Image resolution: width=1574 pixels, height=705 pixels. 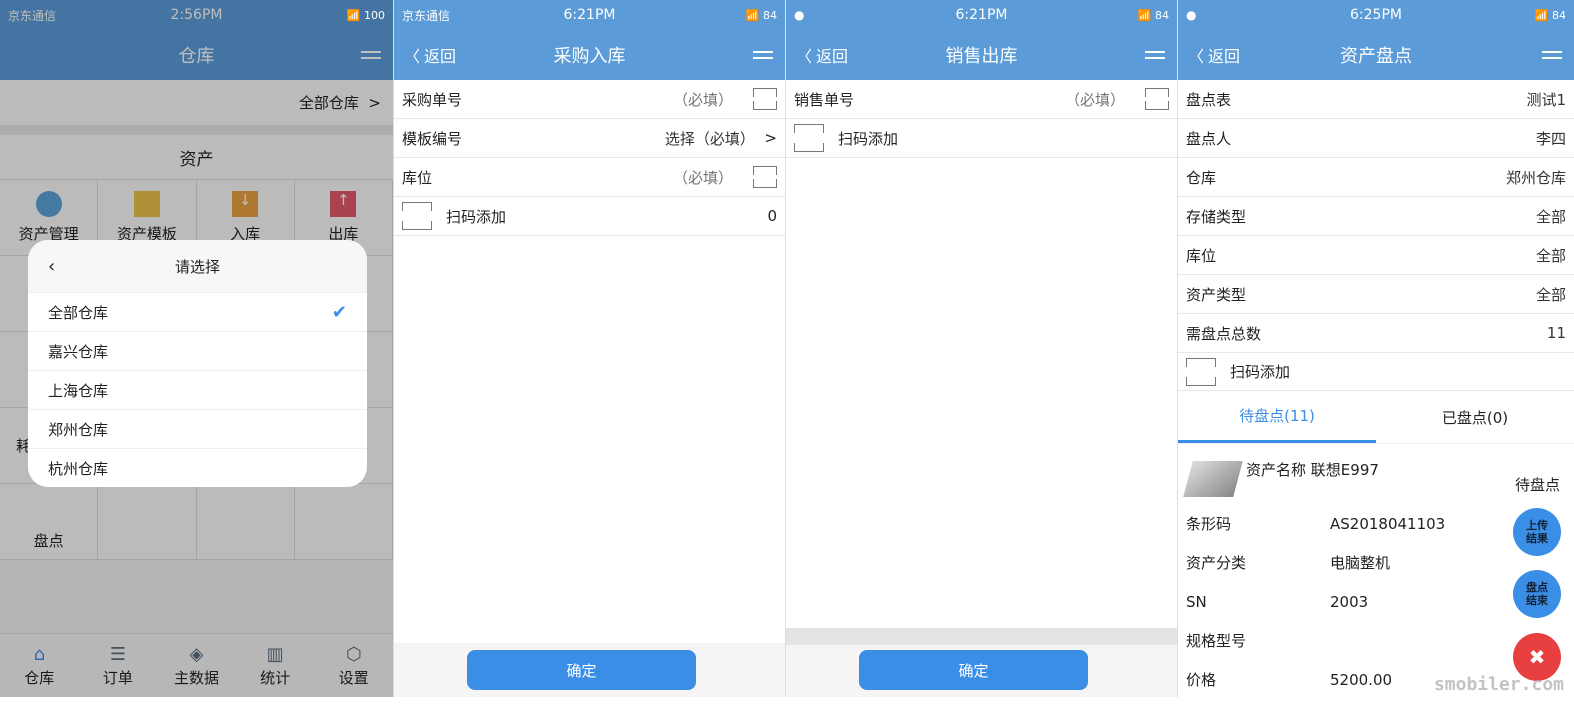 What do you see at coordinates (1209, 138) in the screenshot?
I see `field-label: 盘点人` at bounding box center [1209, 138].